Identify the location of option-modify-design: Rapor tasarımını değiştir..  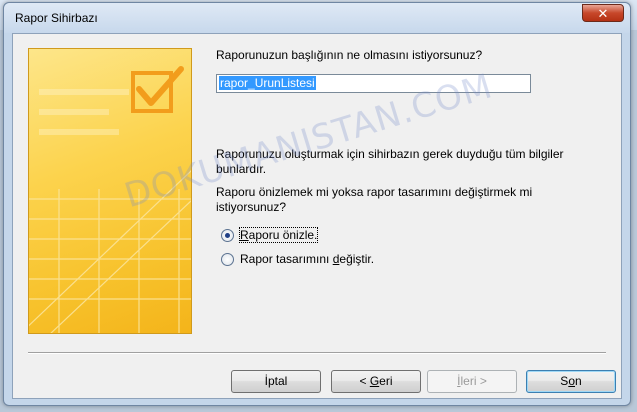
(297, 259).